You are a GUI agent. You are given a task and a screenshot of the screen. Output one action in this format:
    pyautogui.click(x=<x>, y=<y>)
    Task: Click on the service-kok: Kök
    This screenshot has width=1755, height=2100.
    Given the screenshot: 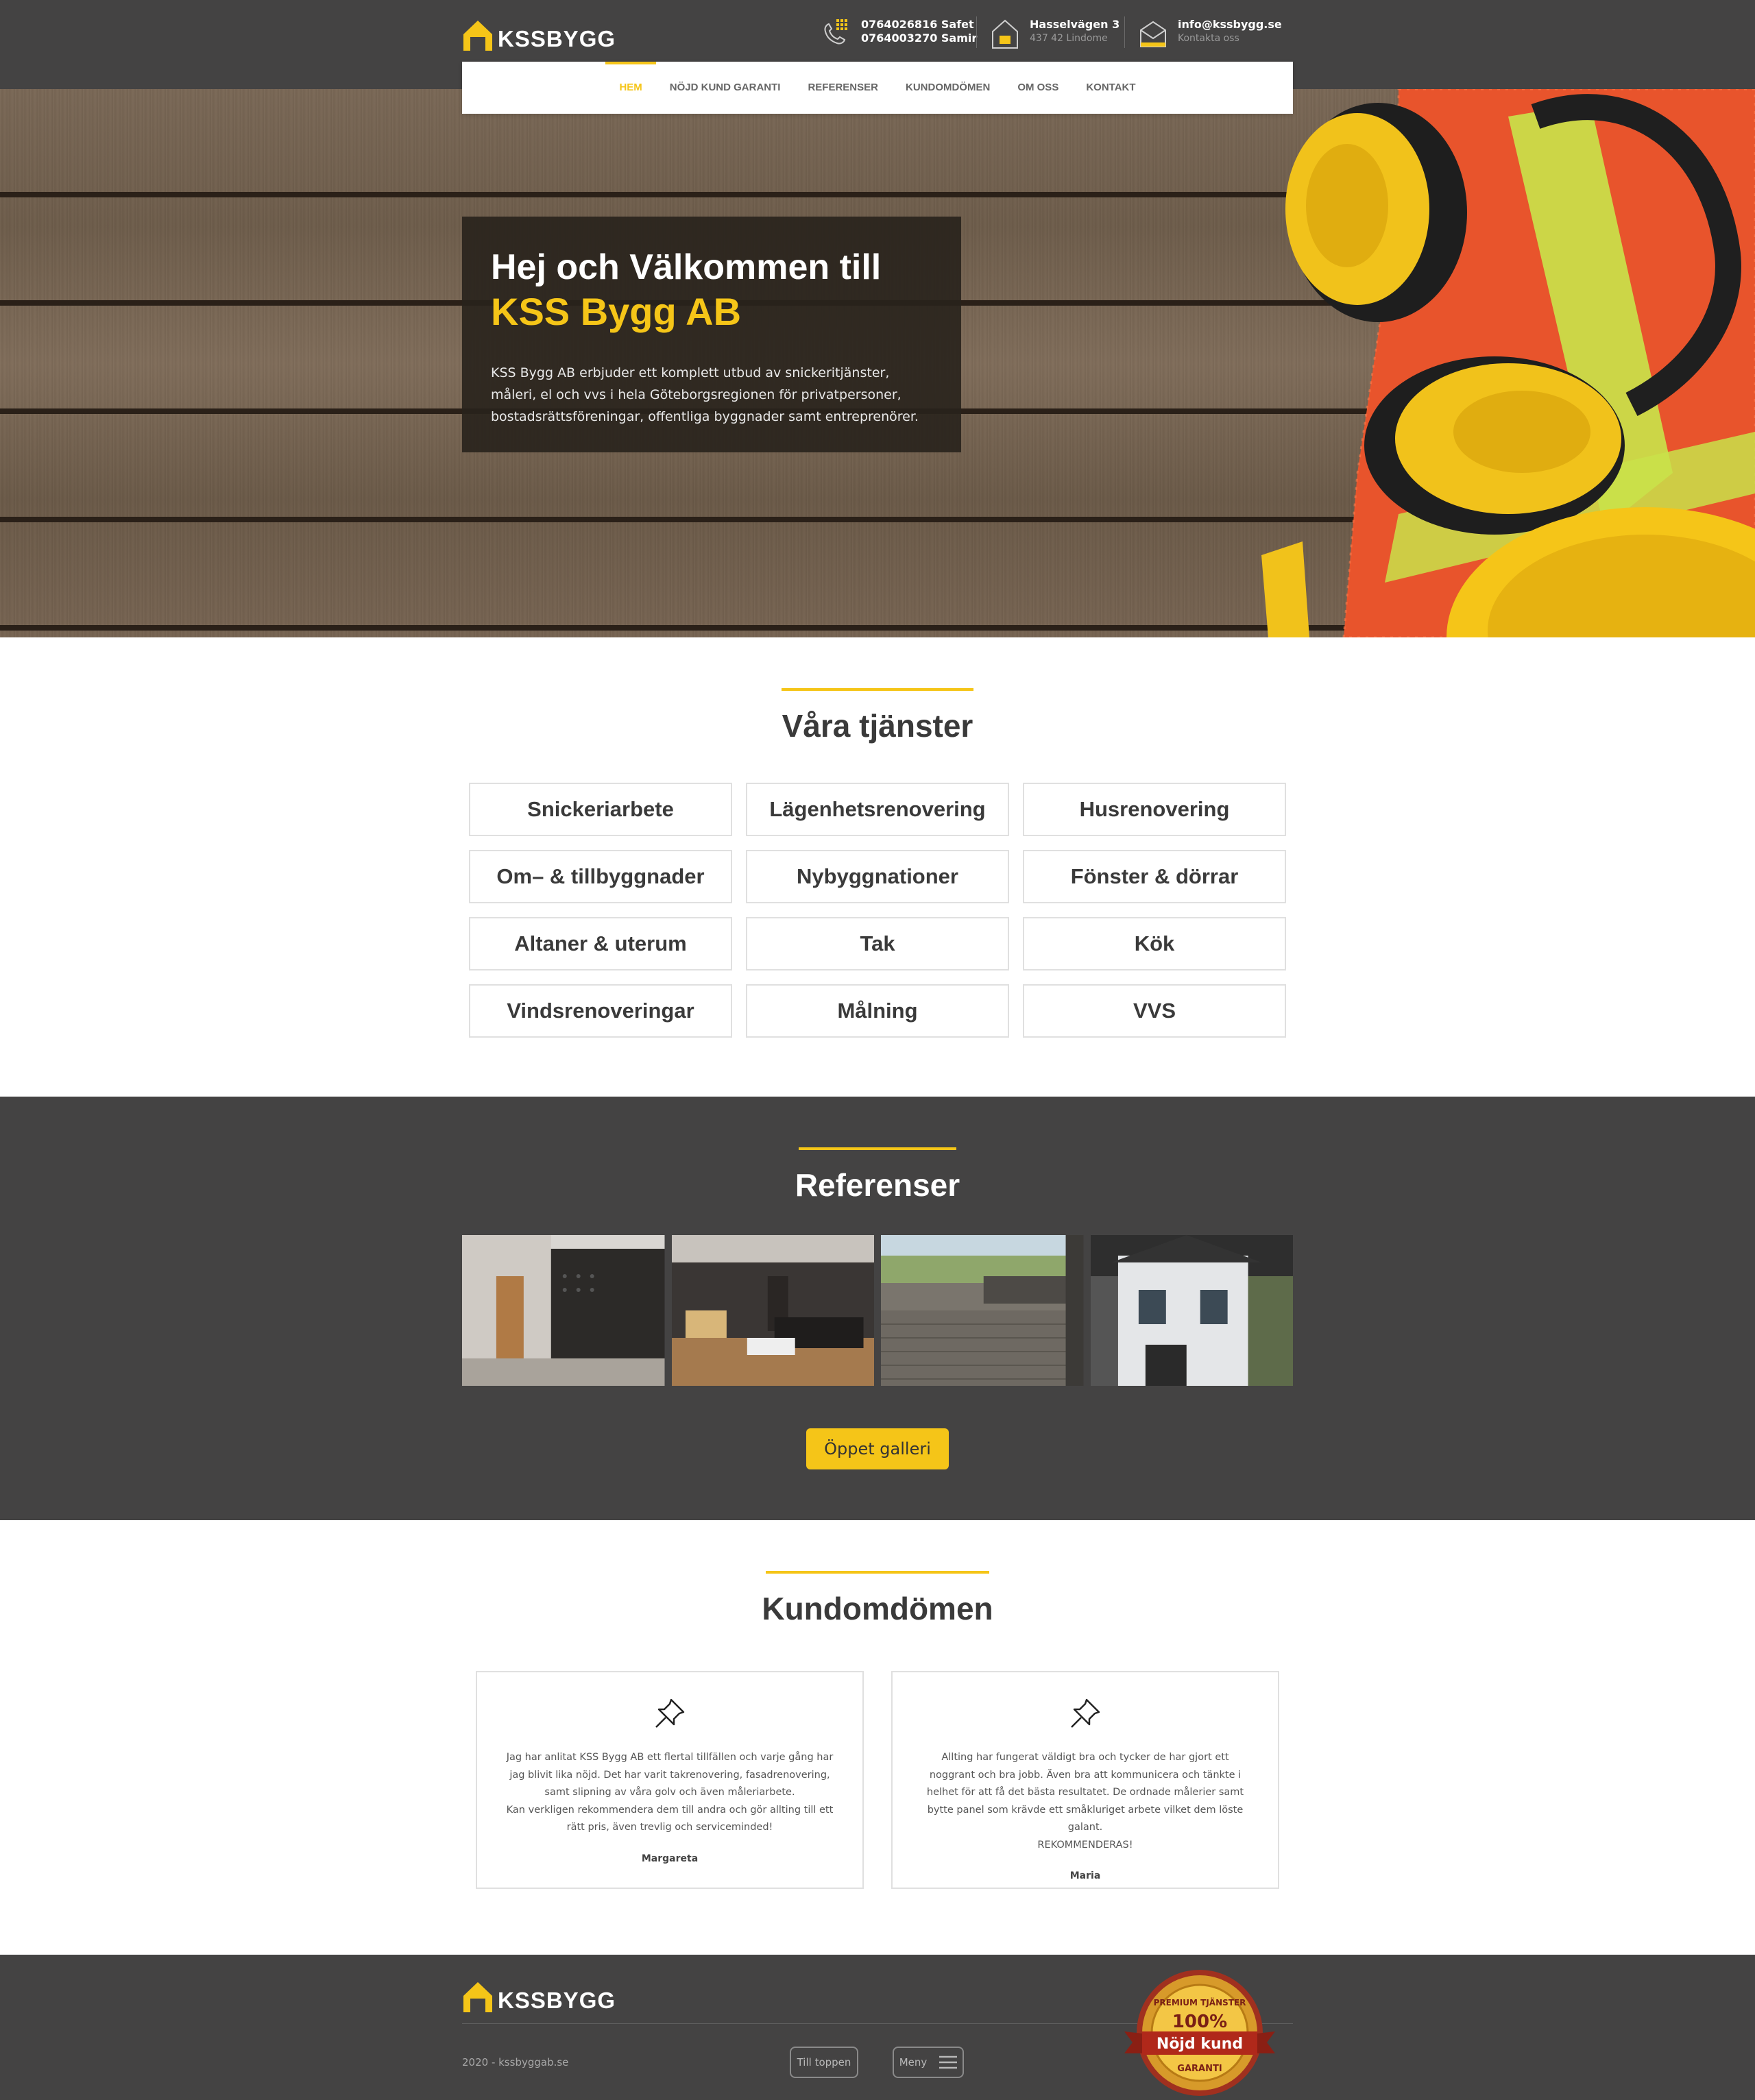 What is the action you would take?
    pyautogui.click(x=1154, y=944)
    